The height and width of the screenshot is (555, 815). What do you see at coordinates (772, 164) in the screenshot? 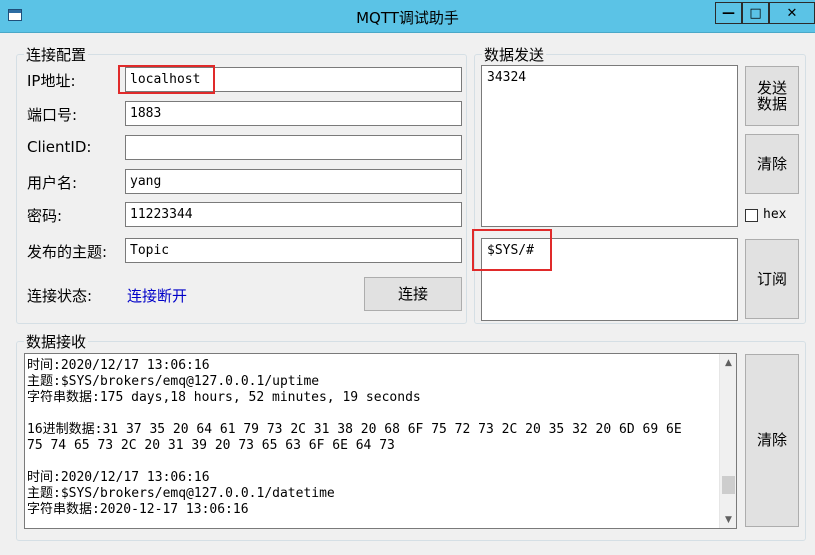
I see `clear-send-button: 清除` at bounding box center [772, 164].